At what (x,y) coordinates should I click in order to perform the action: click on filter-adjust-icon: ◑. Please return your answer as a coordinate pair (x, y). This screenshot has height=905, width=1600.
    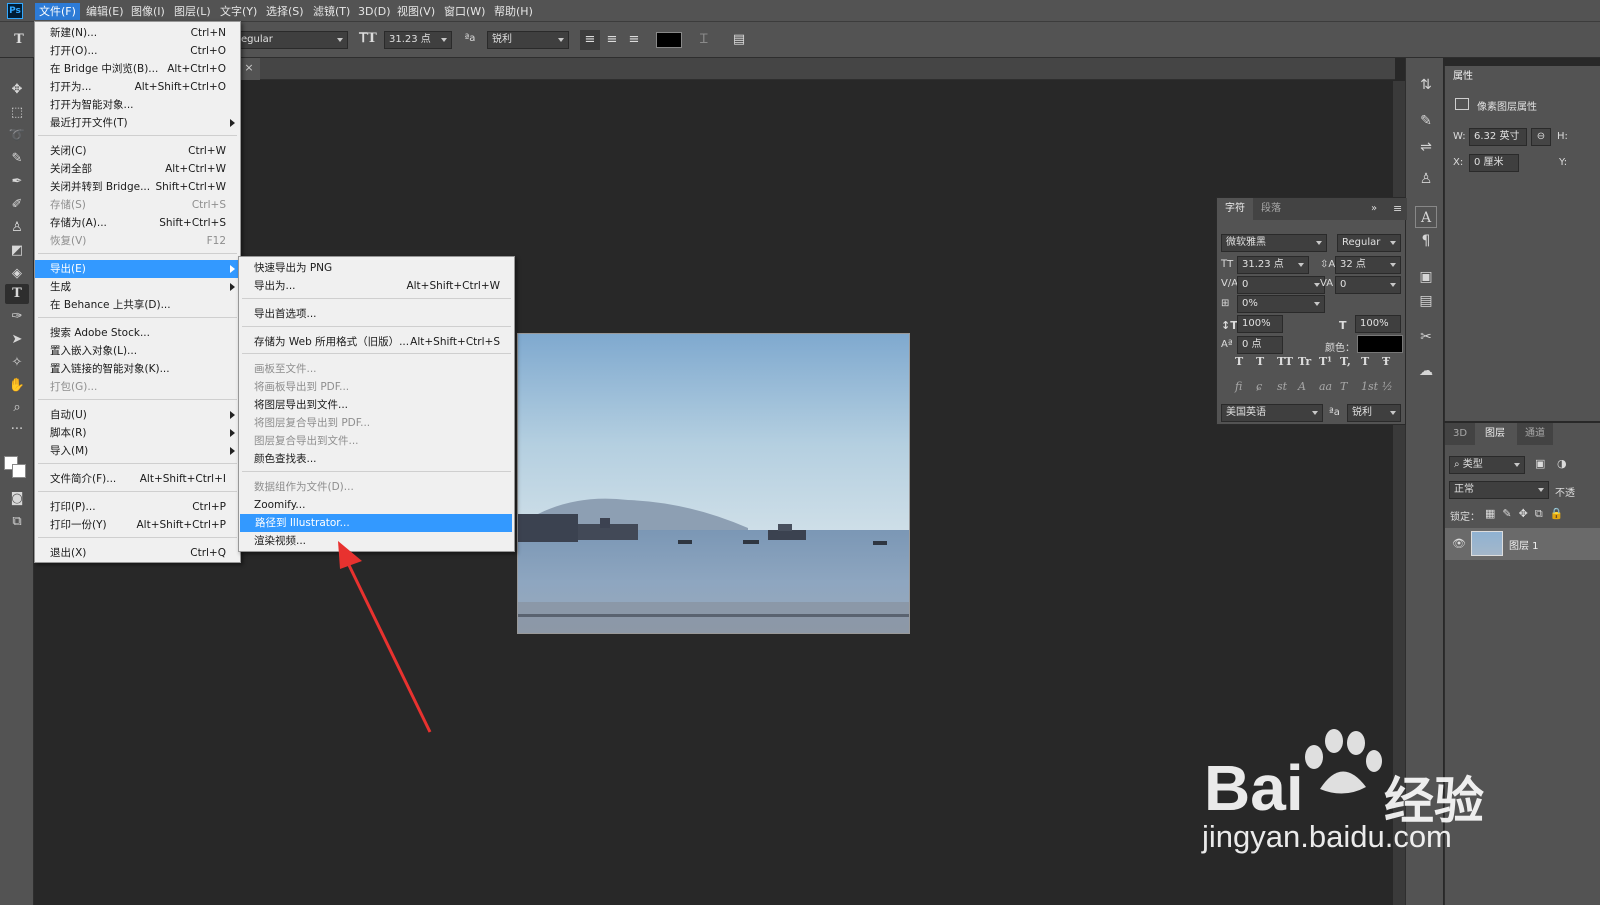
    Looking at the image, I should click on (1562, 463).